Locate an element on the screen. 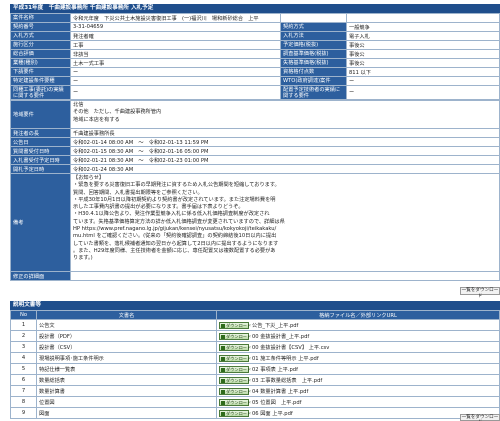  table-row: 1 公告文 ダウンロード公告_下災_上平.pdf is located at coordinates (255, 325).